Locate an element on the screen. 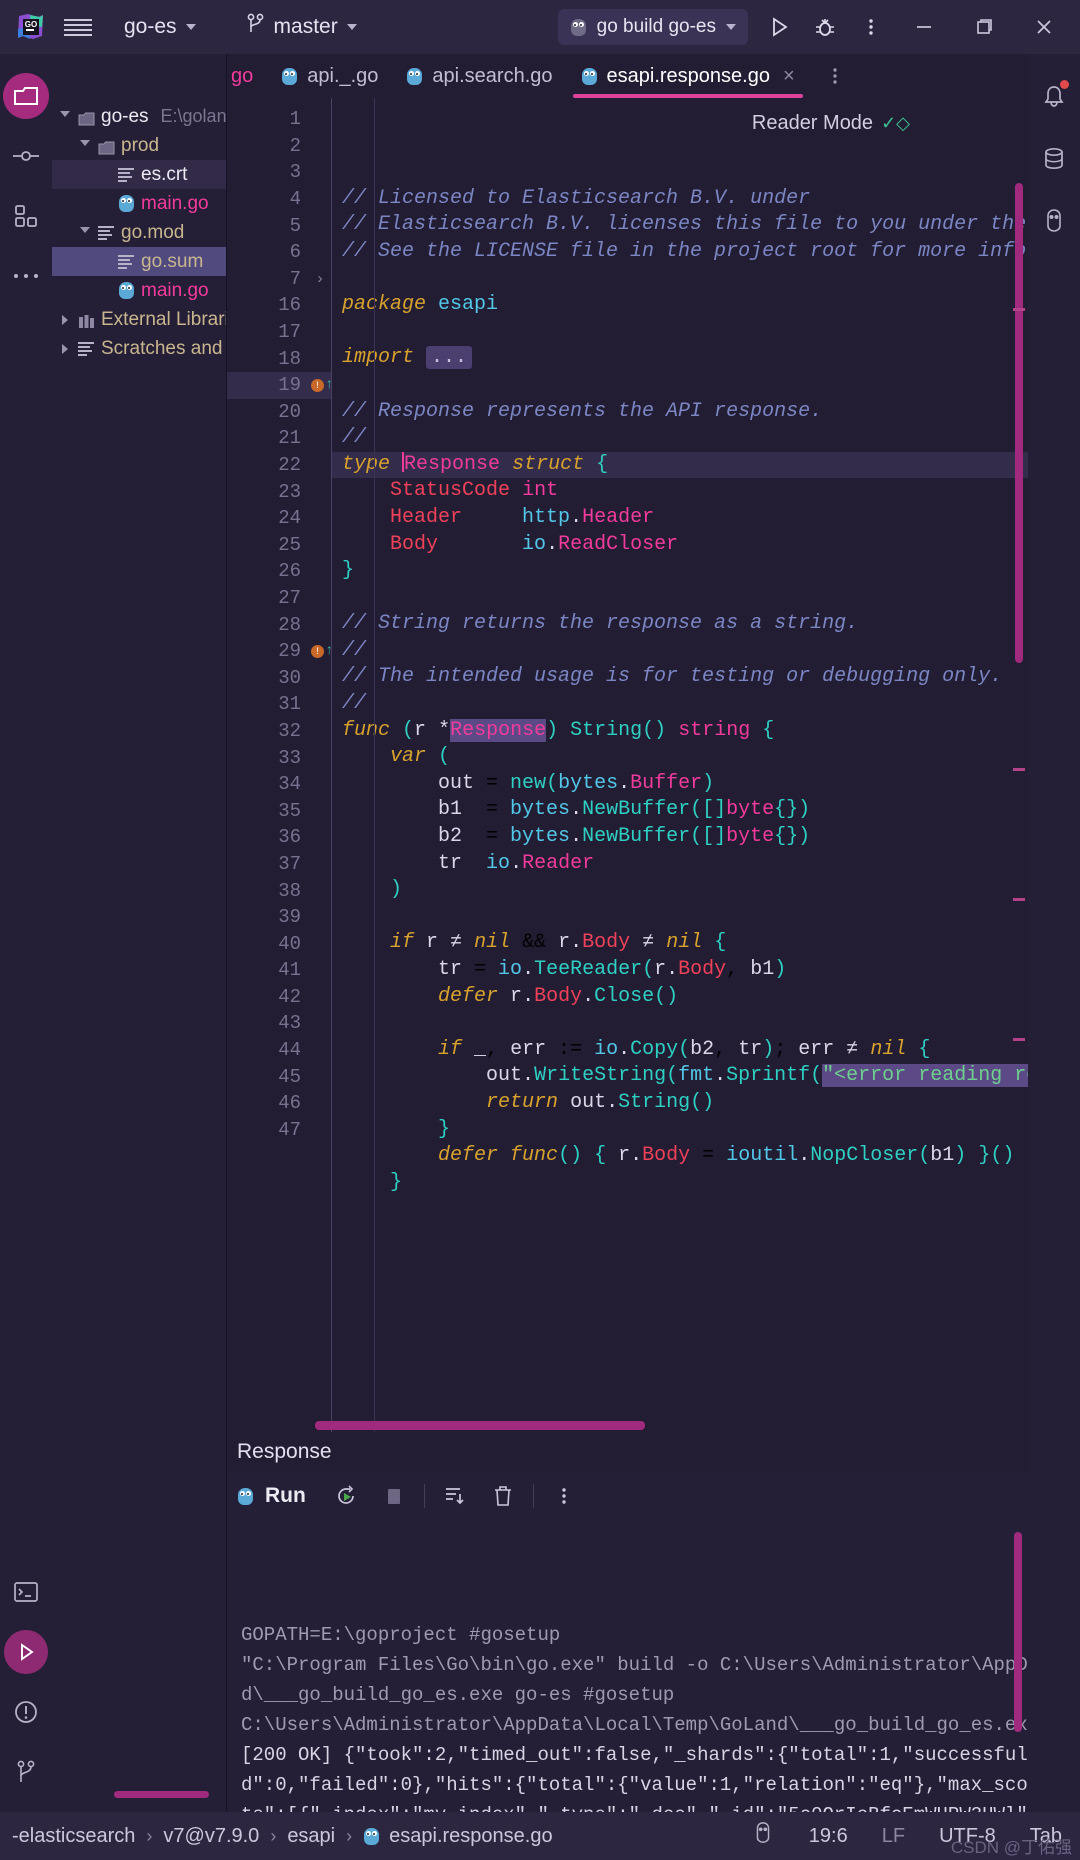 This screenshot has height=1860, width=1080. tree-horizontal-scrollbar is located at coordinates (161, 1794).